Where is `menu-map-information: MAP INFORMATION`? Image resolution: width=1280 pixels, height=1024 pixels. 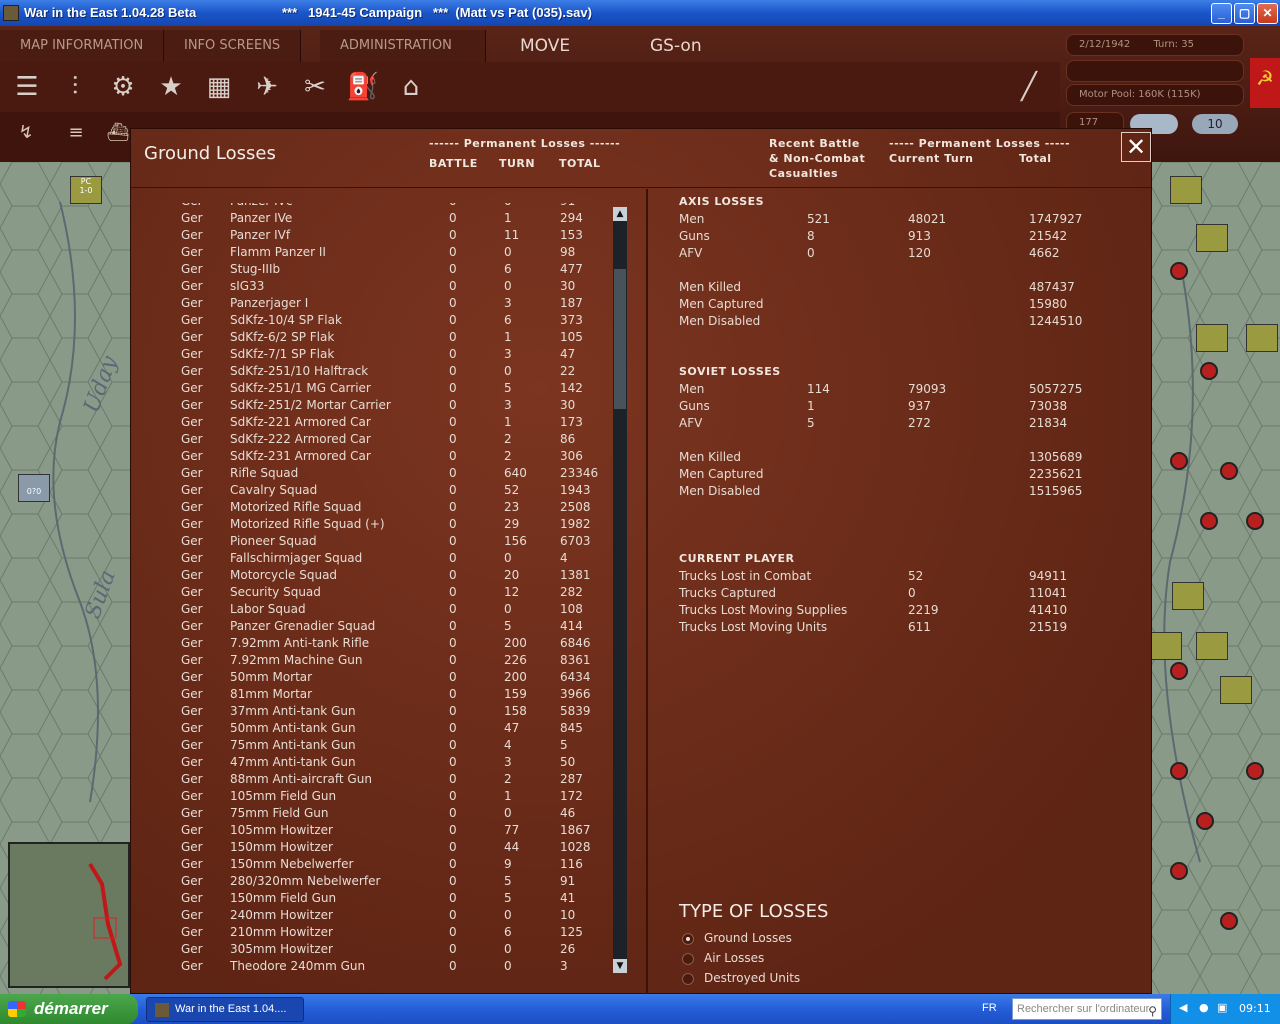
menu-map-information: MAP INFORMATION is located at coordinates (82, 46).